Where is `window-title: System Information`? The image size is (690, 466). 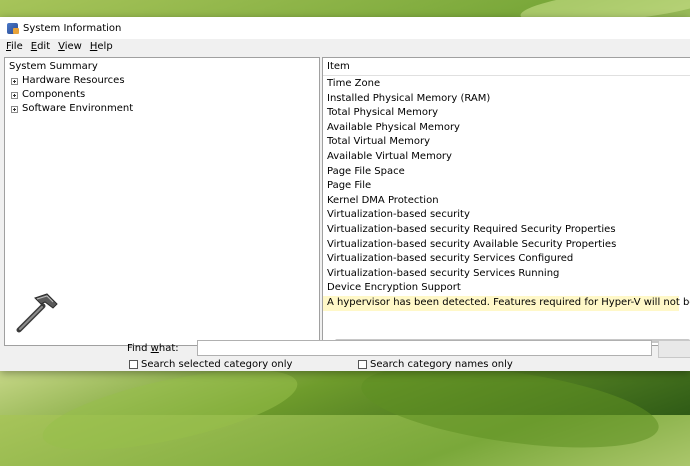
window-title: System Information is located at coordinates (72, 28).